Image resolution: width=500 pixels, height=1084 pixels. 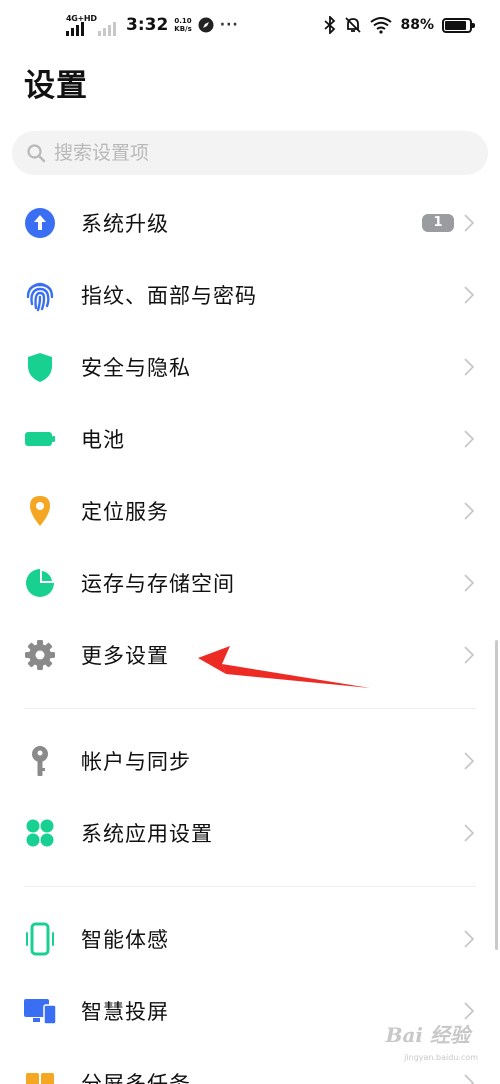 I want to click on gear-icon, so click(x=40, y=655).